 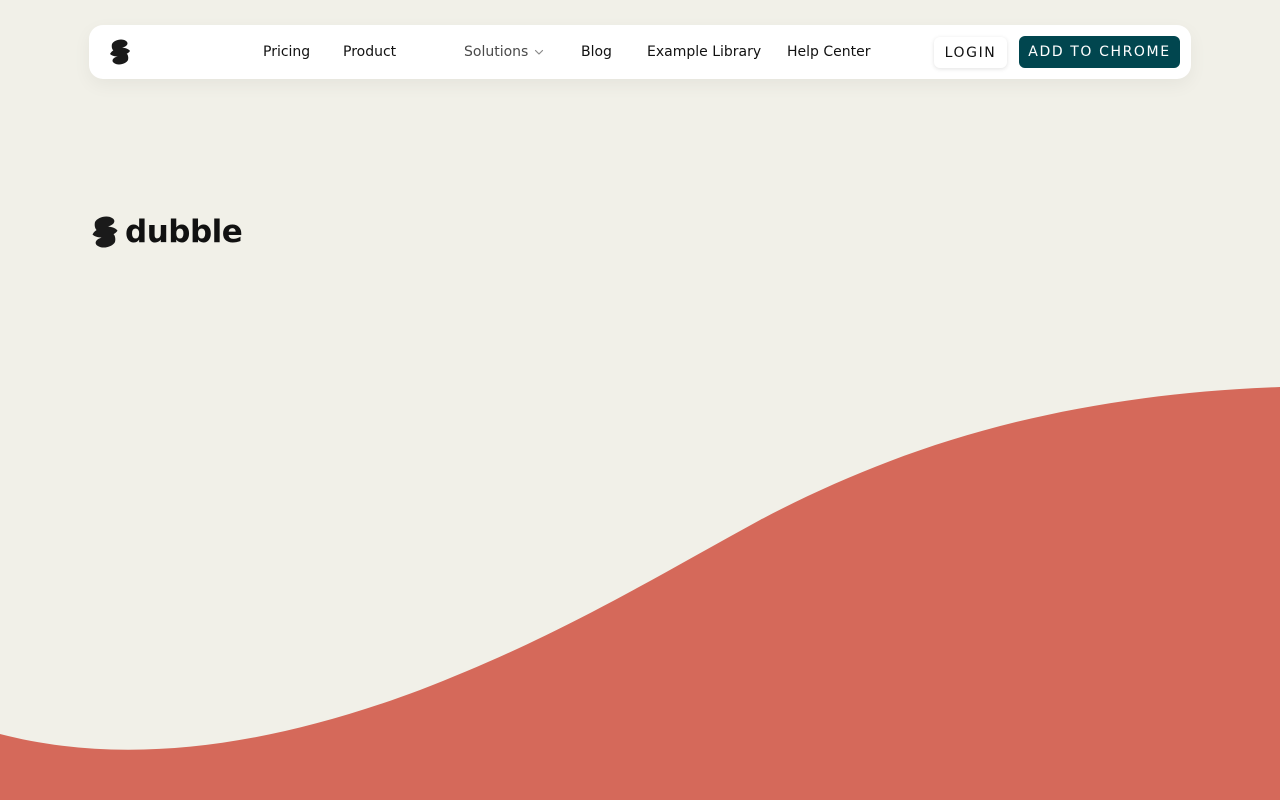 I want to click on login-button: LOGIN, so click(x=970, y=52).